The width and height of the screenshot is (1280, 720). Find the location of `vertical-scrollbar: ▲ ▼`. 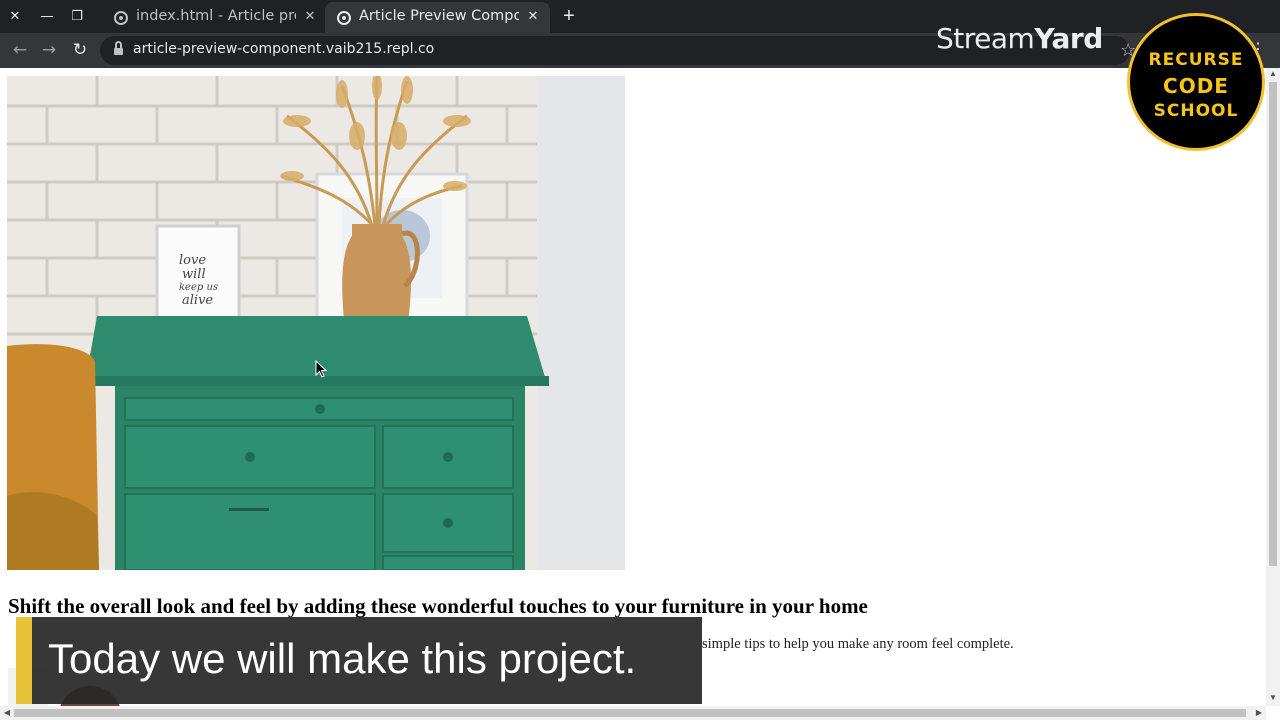

vertical-scrollbar: ▲ ▼ is located at coordinates (1273, 387).